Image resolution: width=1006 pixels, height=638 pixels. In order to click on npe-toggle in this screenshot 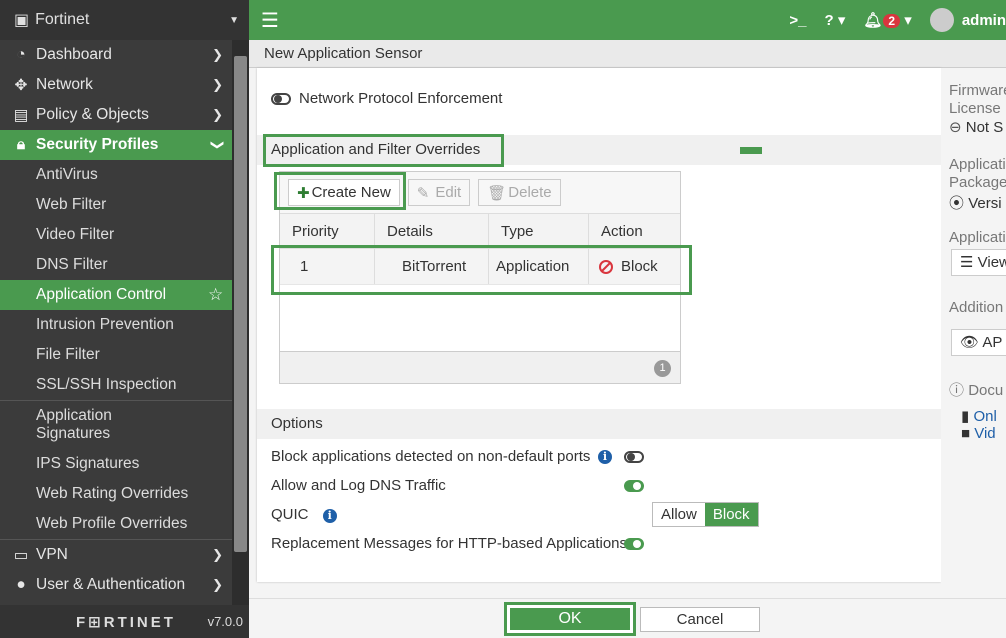, I will do `click(281, 98)`.